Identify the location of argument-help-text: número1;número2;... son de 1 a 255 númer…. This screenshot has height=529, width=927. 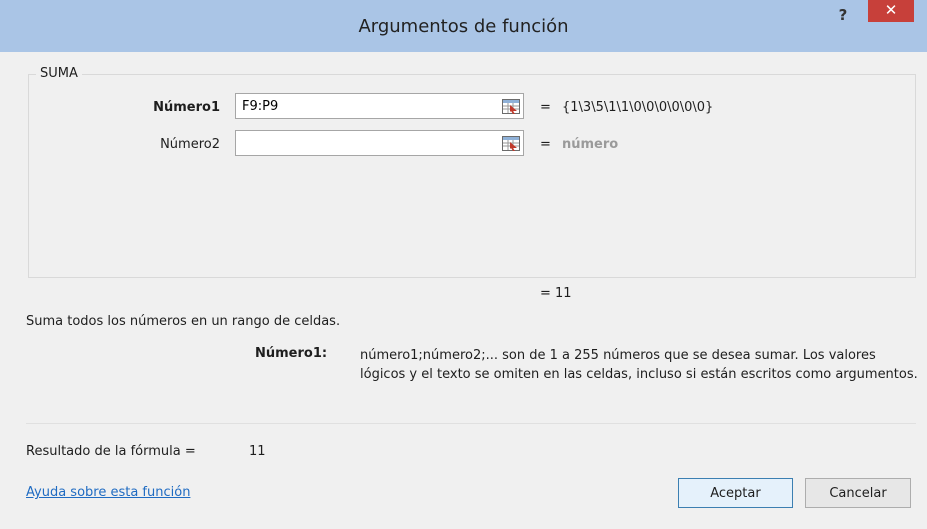
(639, 365).